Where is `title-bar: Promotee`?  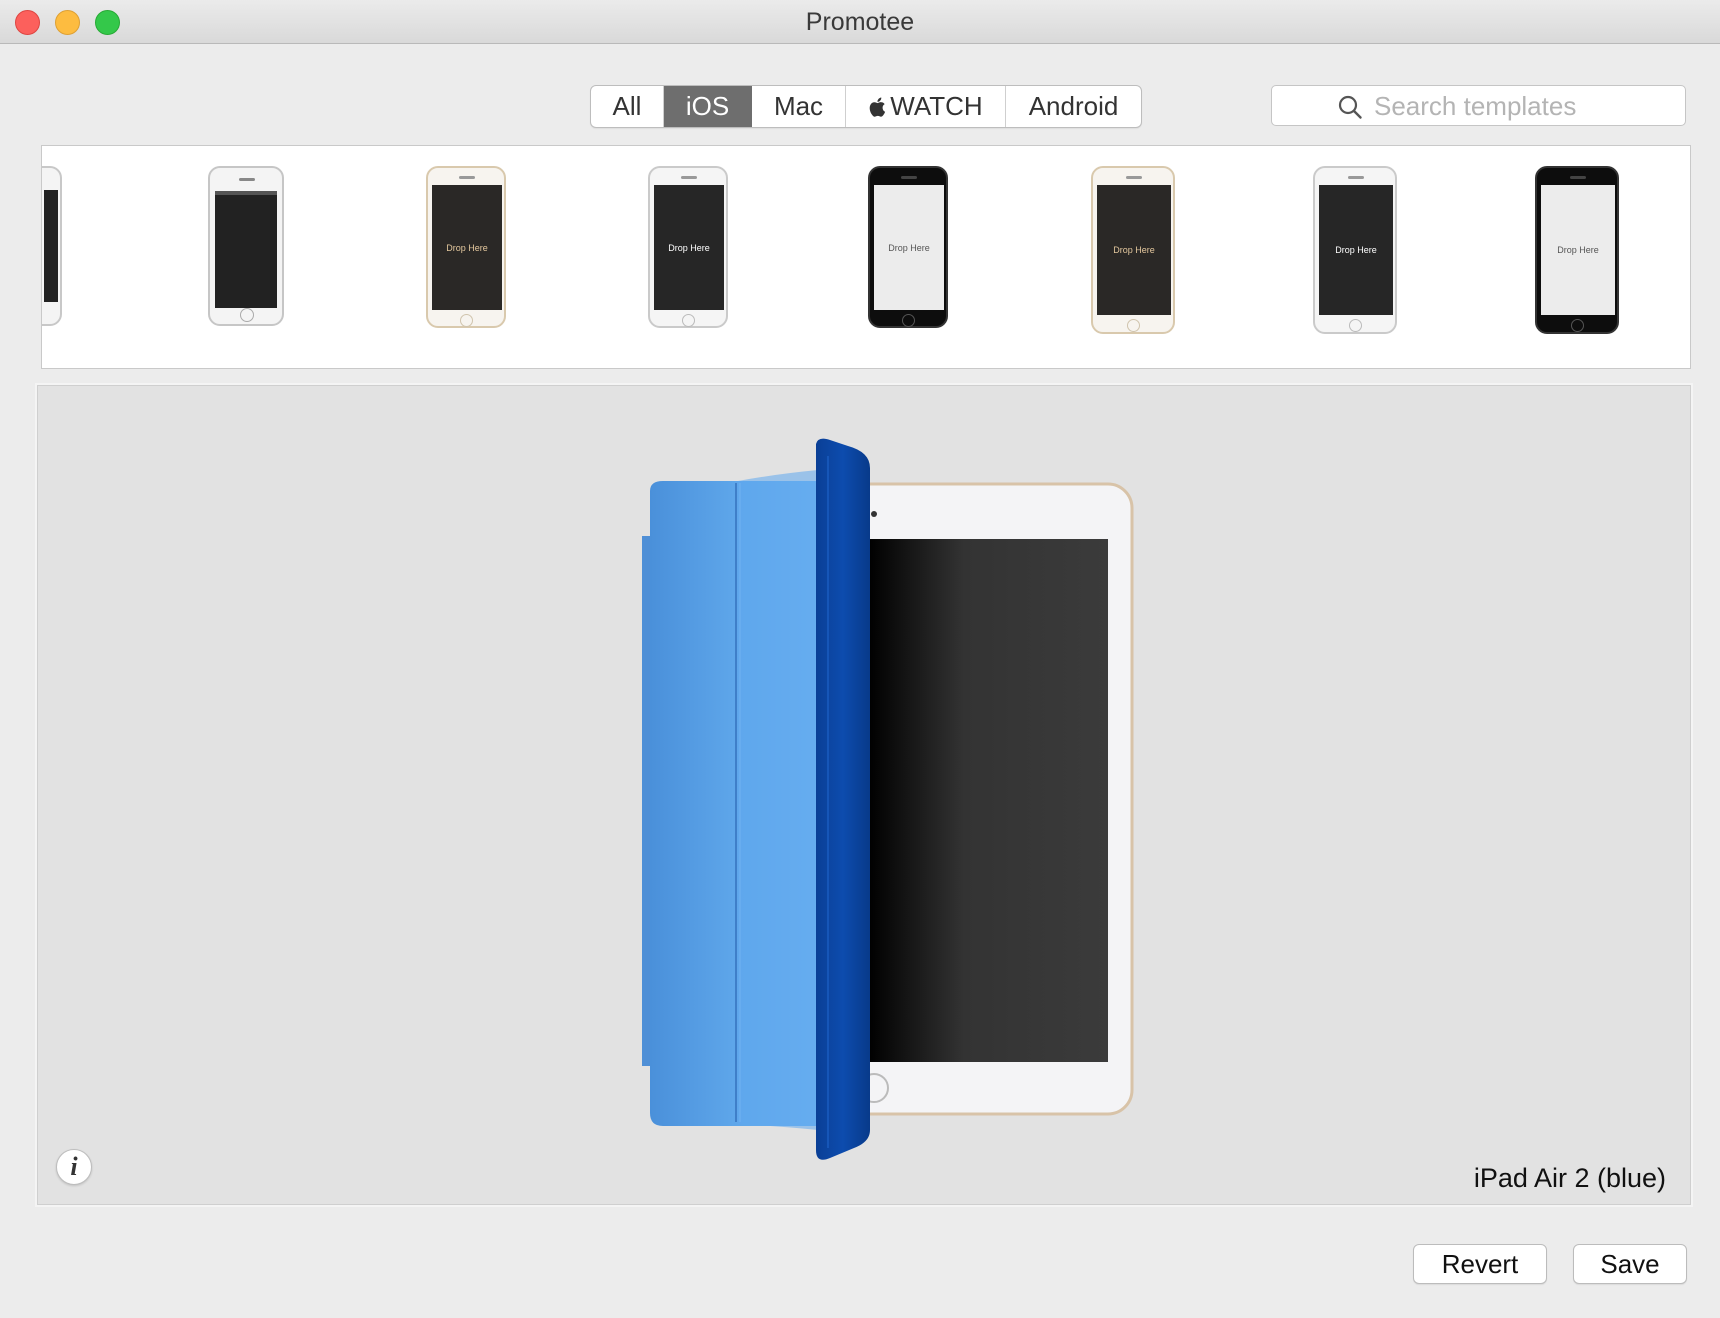 title-bar: Promotee is located at coordinates (860, 22).